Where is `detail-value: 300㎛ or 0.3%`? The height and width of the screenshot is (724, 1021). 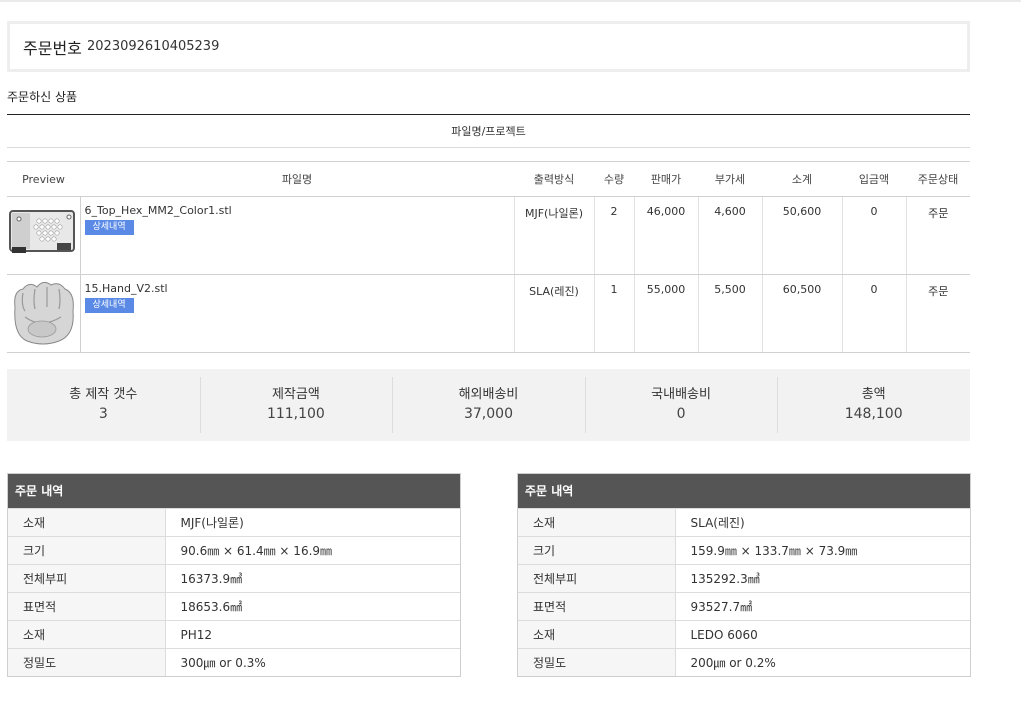
detail-value: 300㎛ or 0.3% is located at coordinates (312, 662).